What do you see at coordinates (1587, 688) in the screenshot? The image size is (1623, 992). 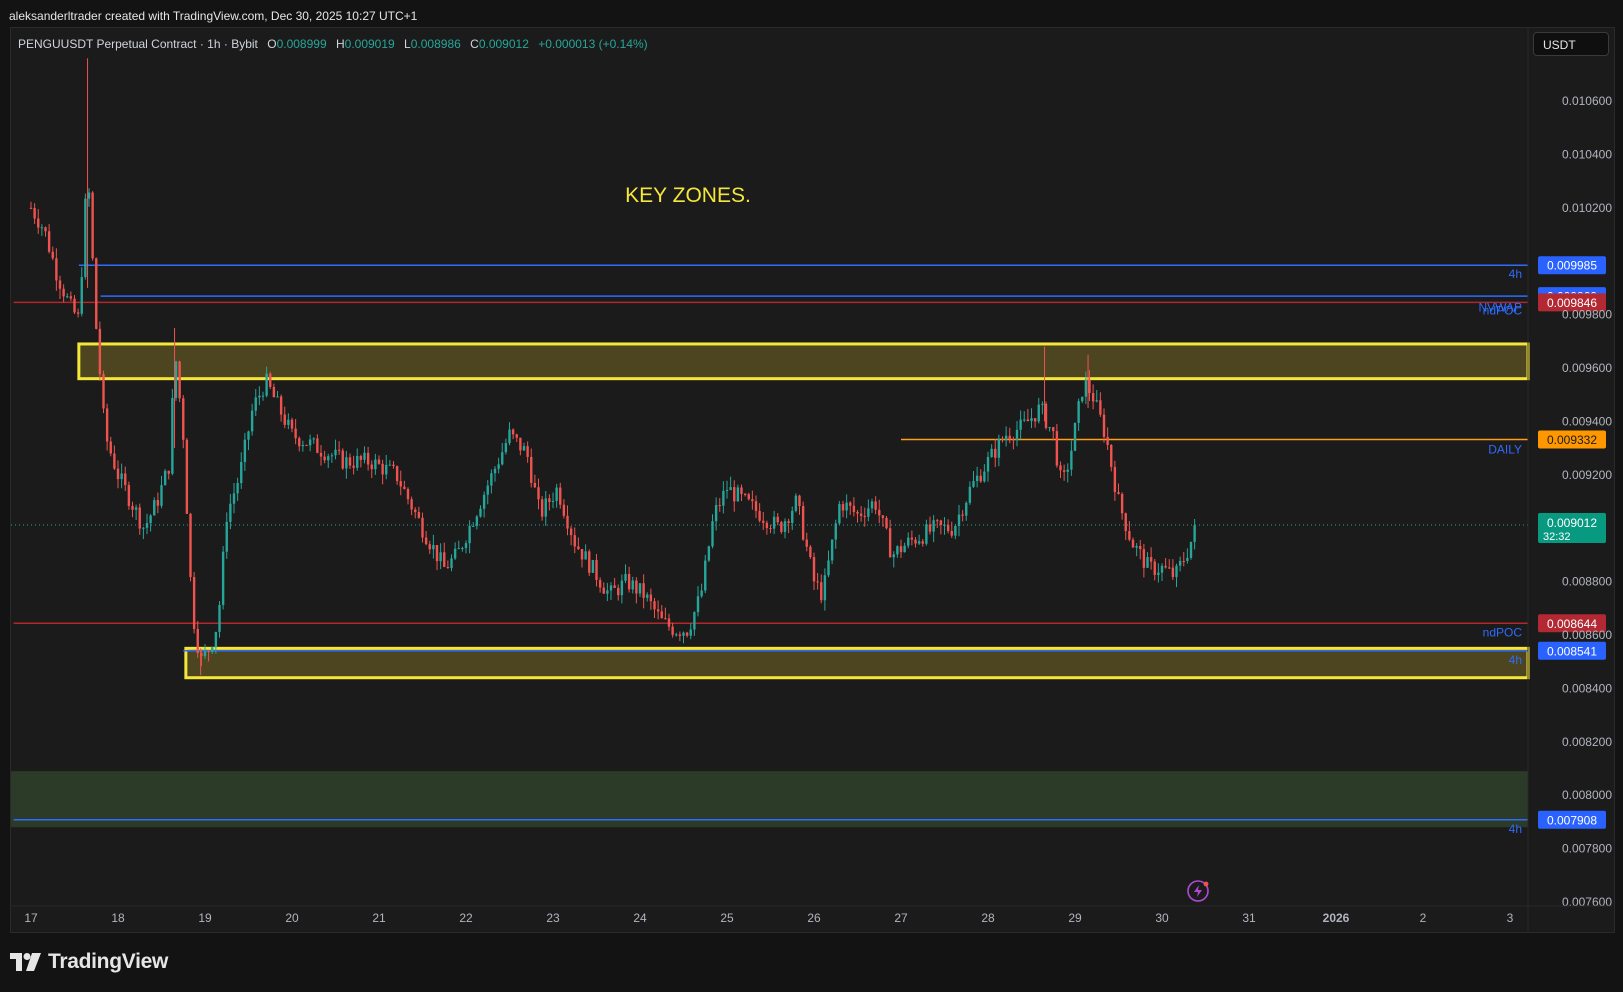 I see `y-tick-label: 0.008400` at bounding box center [1587, 688].